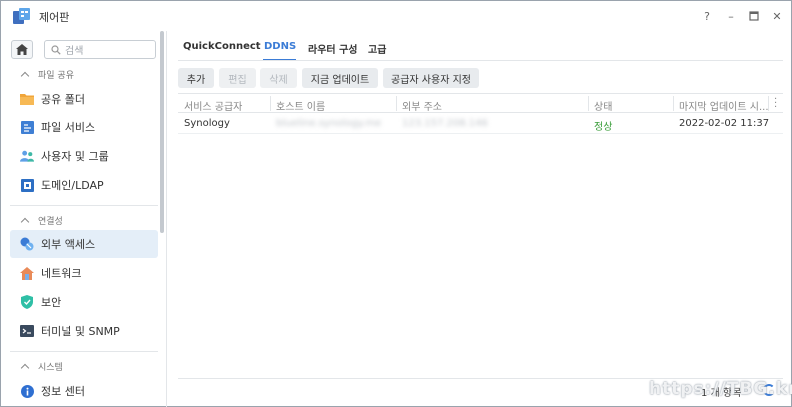 Image resolution: width=792 pixels, height=407 pixels. I want to click on tab-quickconnect: QuickConnect, so click(222, 46).